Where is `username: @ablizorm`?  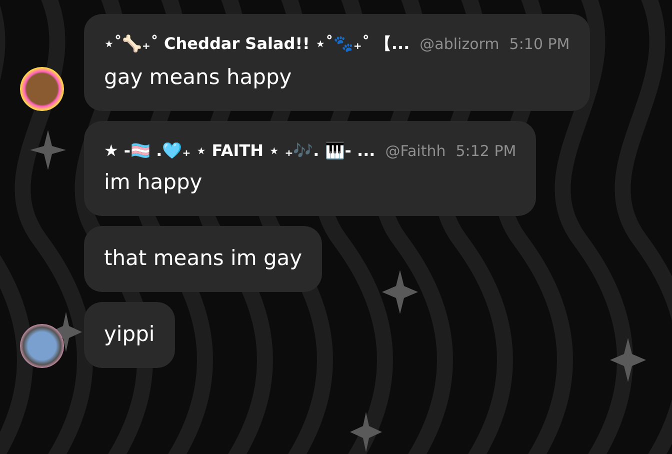
username: @ablizorm is located at coordinates (460, 44).